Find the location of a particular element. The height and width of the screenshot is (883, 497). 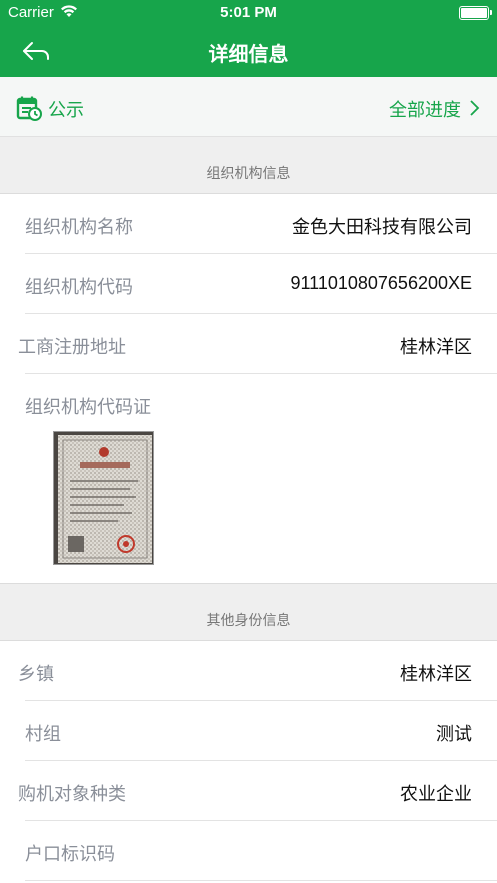

village-group-value: 测试 is located at coordinates (454, 734).